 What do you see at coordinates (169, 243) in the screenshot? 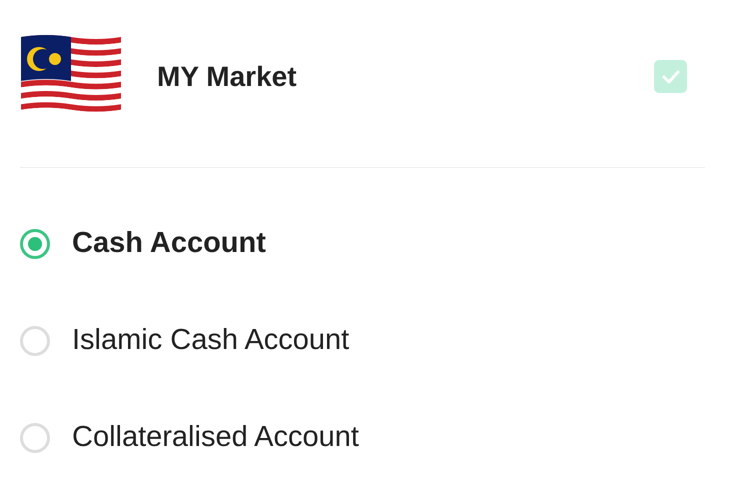
I see `account-option-label: Cash Account` at bounding box center [169, 243].